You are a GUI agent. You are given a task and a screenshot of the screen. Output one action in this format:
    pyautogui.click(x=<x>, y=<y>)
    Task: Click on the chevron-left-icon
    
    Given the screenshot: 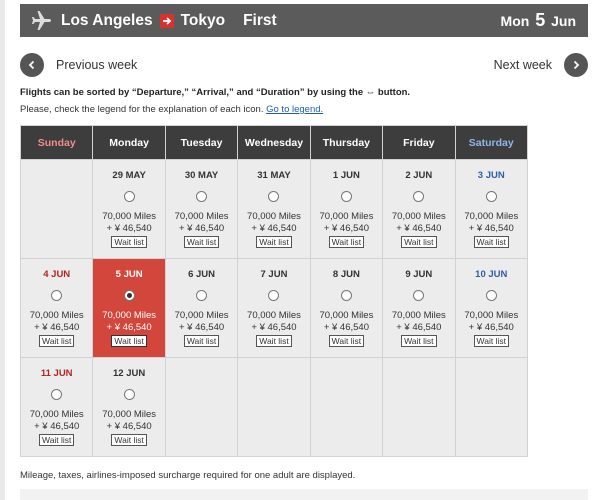 What is the action you would take?
    pyautogui.click(x=32, y=65)
    